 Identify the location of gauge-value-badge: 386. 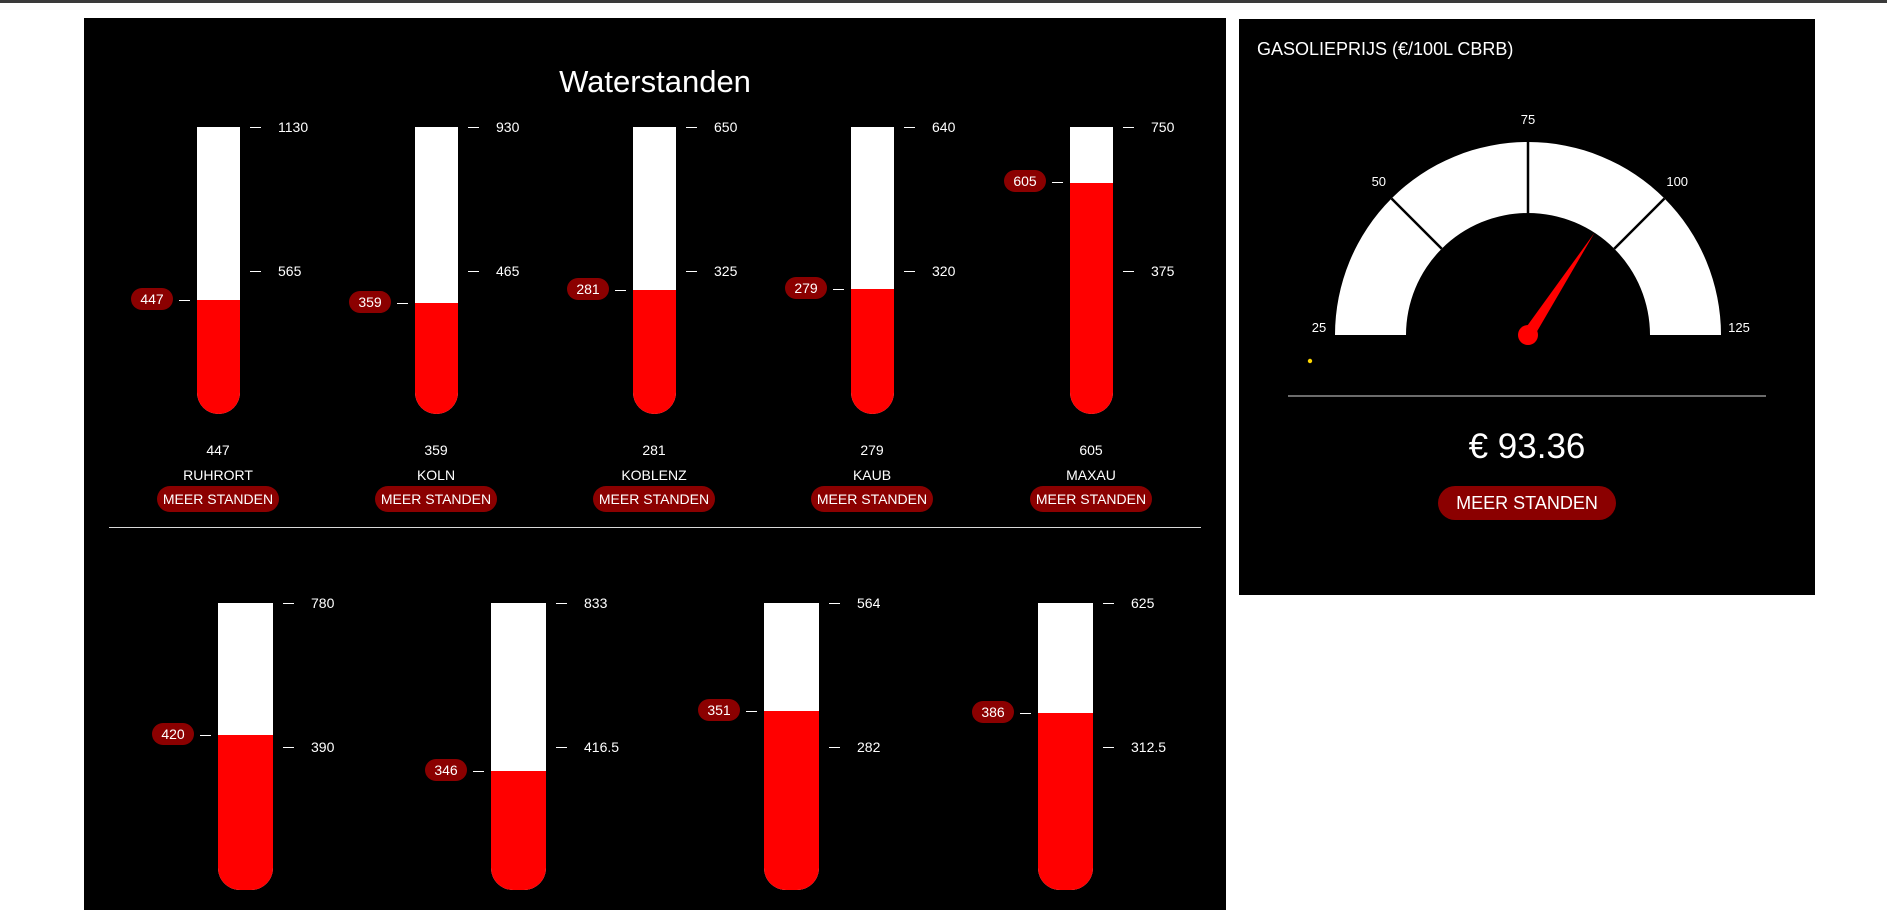
(993, 711).